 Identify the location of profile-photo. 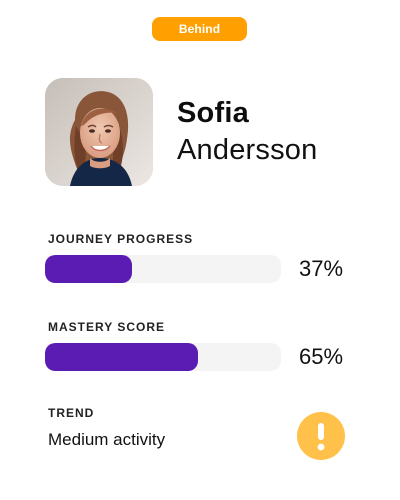
(99, 132).